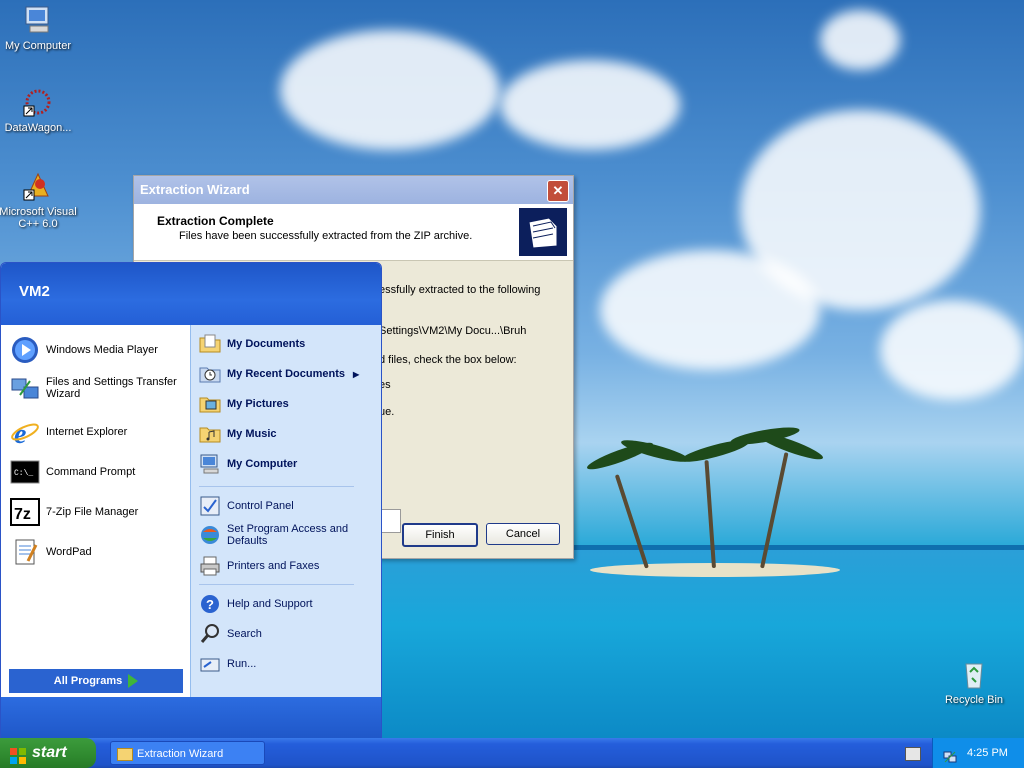  I want to click on desktop-icon-visual-cpp: Microsoft Visual C++ 6.0, so click(39, 200).